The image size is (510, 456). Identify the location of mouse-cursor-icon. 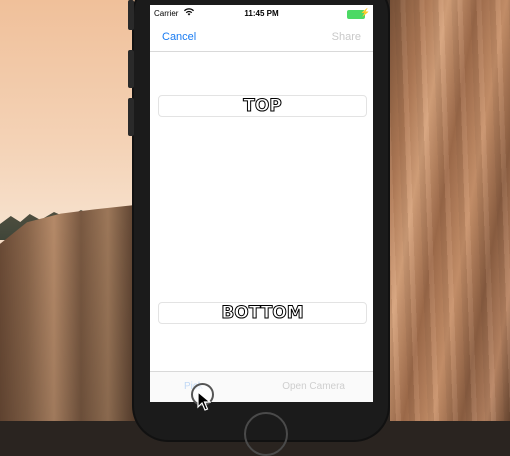
(204, 401).